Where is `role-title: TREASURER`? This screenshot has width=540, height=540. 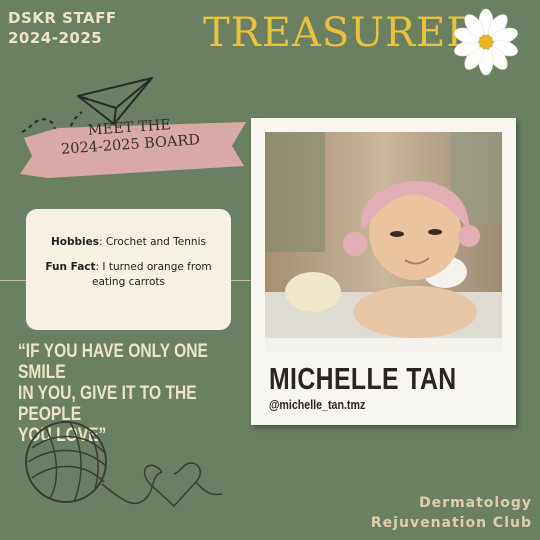
role-title: TREASURER is located at coordinates (340, 33).